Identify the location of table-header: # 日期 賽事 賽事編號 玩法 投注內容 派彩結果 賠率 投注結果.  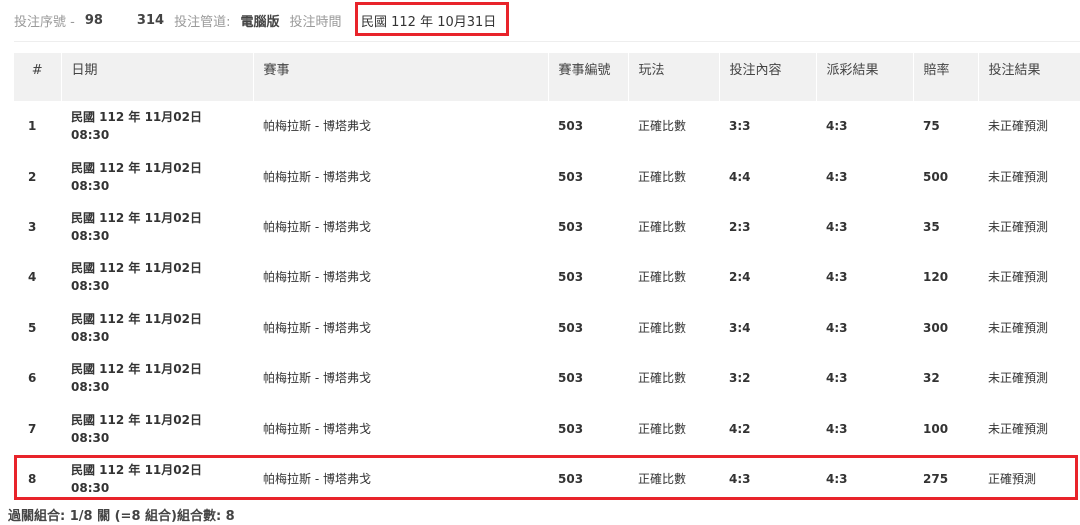
(547, 77).